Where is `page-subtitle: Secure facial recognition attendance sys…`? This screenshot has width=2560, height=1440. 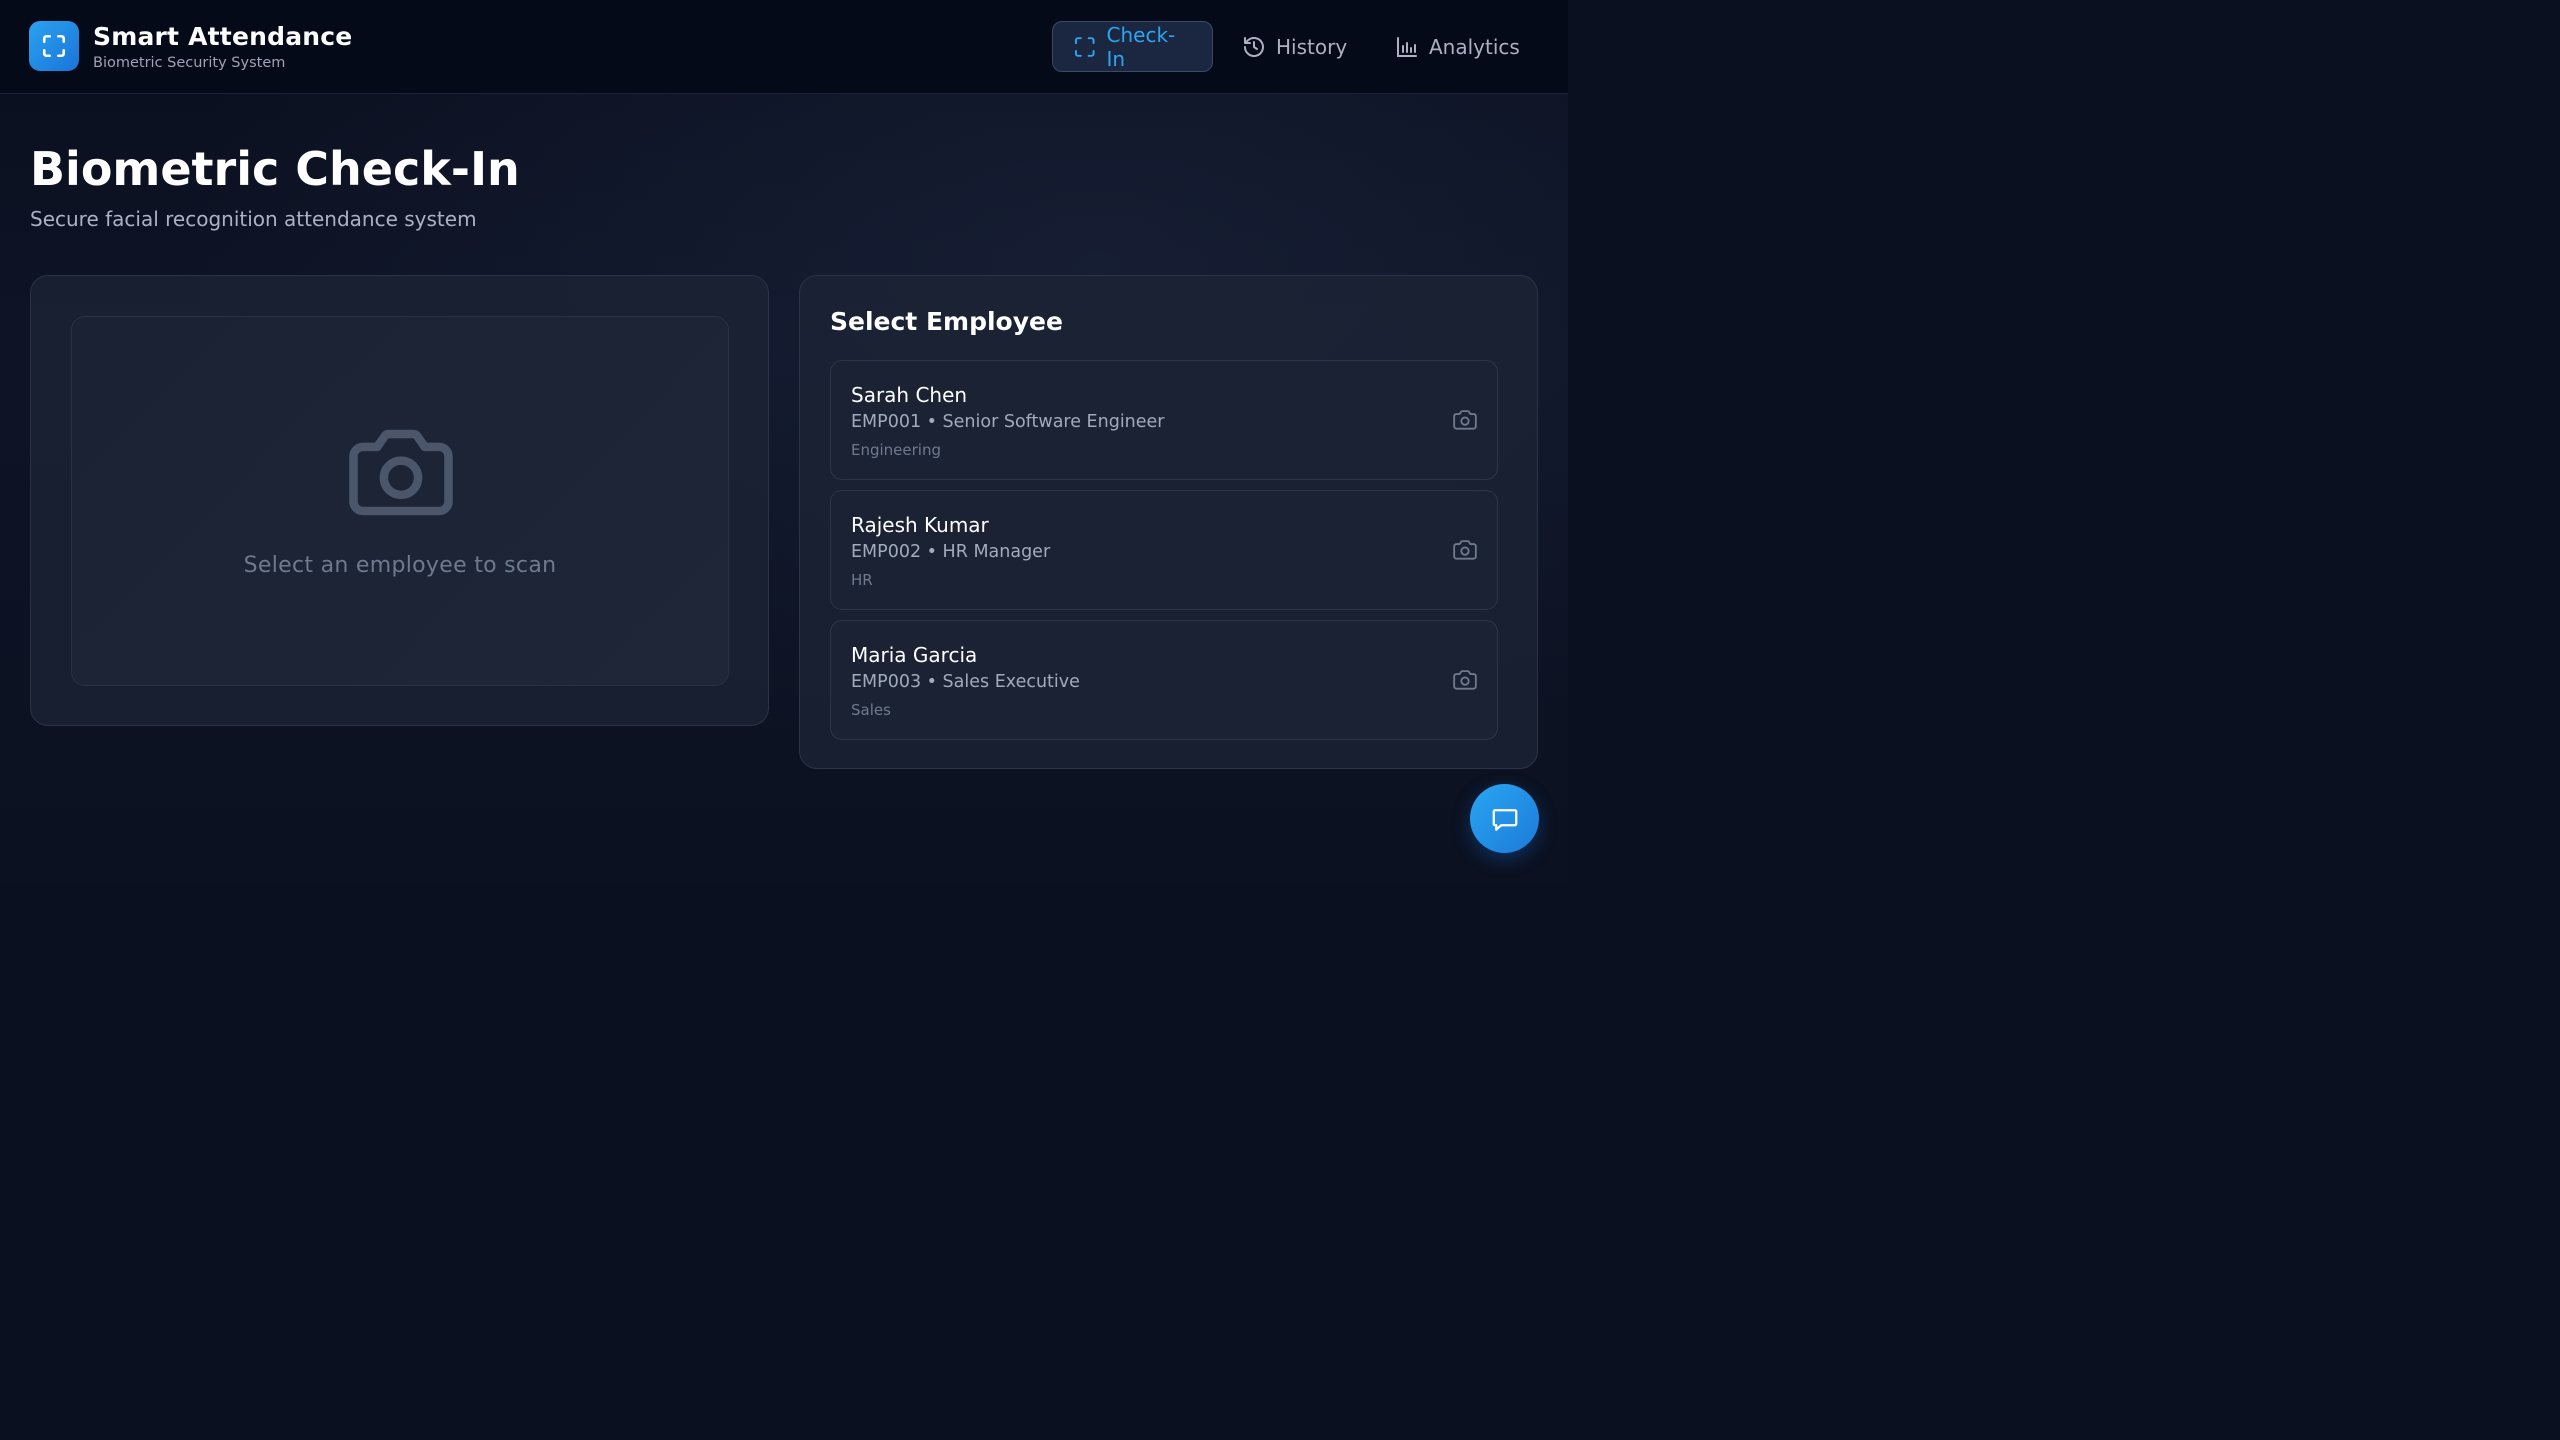
page-subtitle: Secure facial recognition attendance sys… is located at coordinates (253, 219).